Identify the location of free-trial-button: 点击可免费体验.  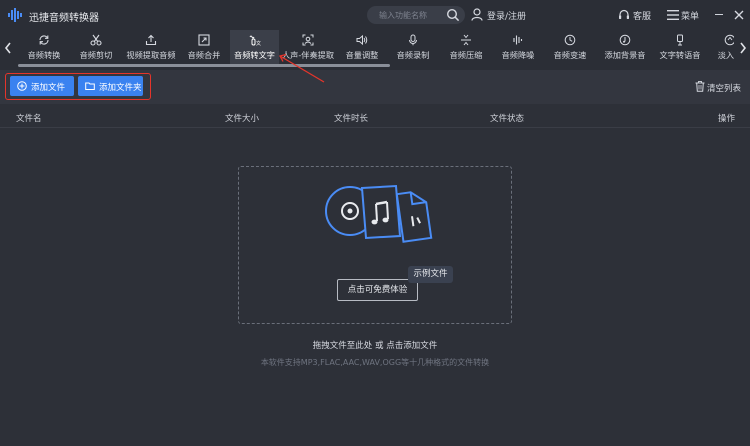
(377, 290).